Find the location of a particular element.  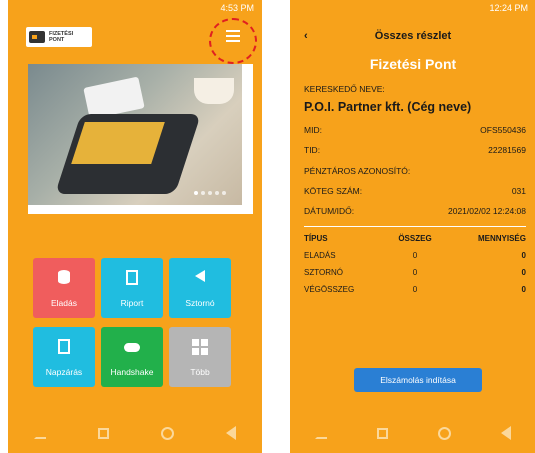

tile-eladas: Eladás is located at coordinates (64, 288).